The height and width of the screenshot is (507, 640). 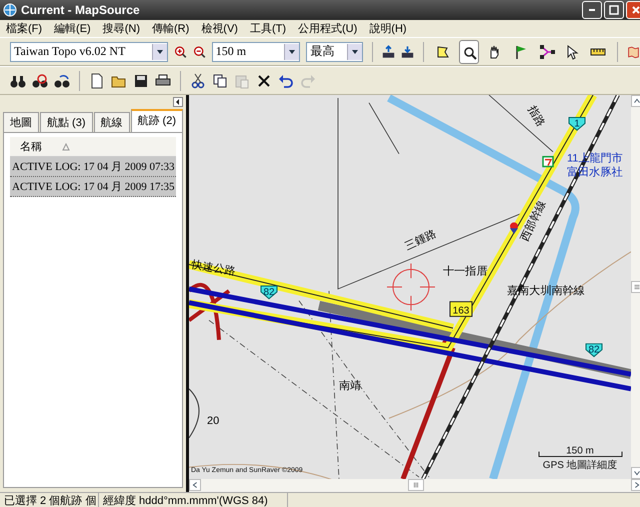 What do you see at coordinates (163, 80) in the screenshot?
I see `printer-icon` at bounding box center [163, 80].